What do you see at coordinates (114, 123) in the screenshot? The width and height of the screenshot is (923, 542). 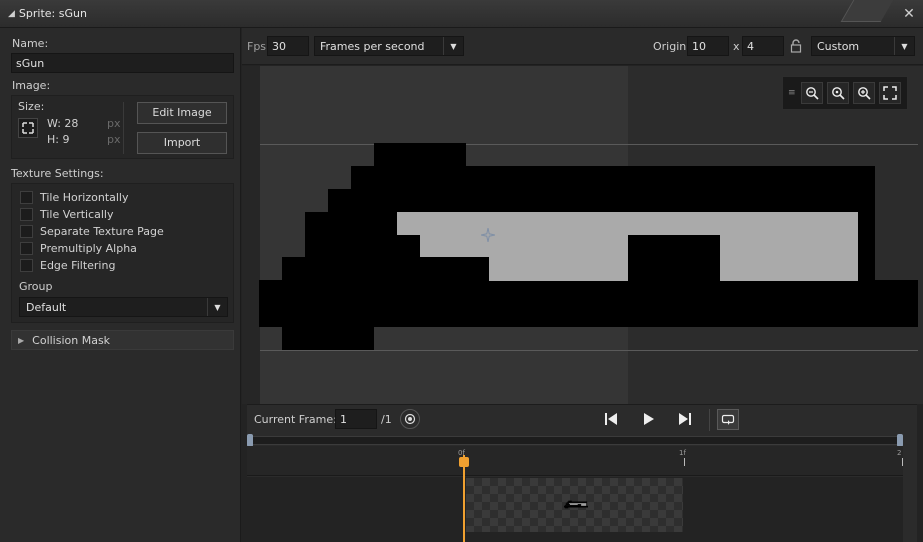 I see `width-unit: px` at bounding box center [114, 123].